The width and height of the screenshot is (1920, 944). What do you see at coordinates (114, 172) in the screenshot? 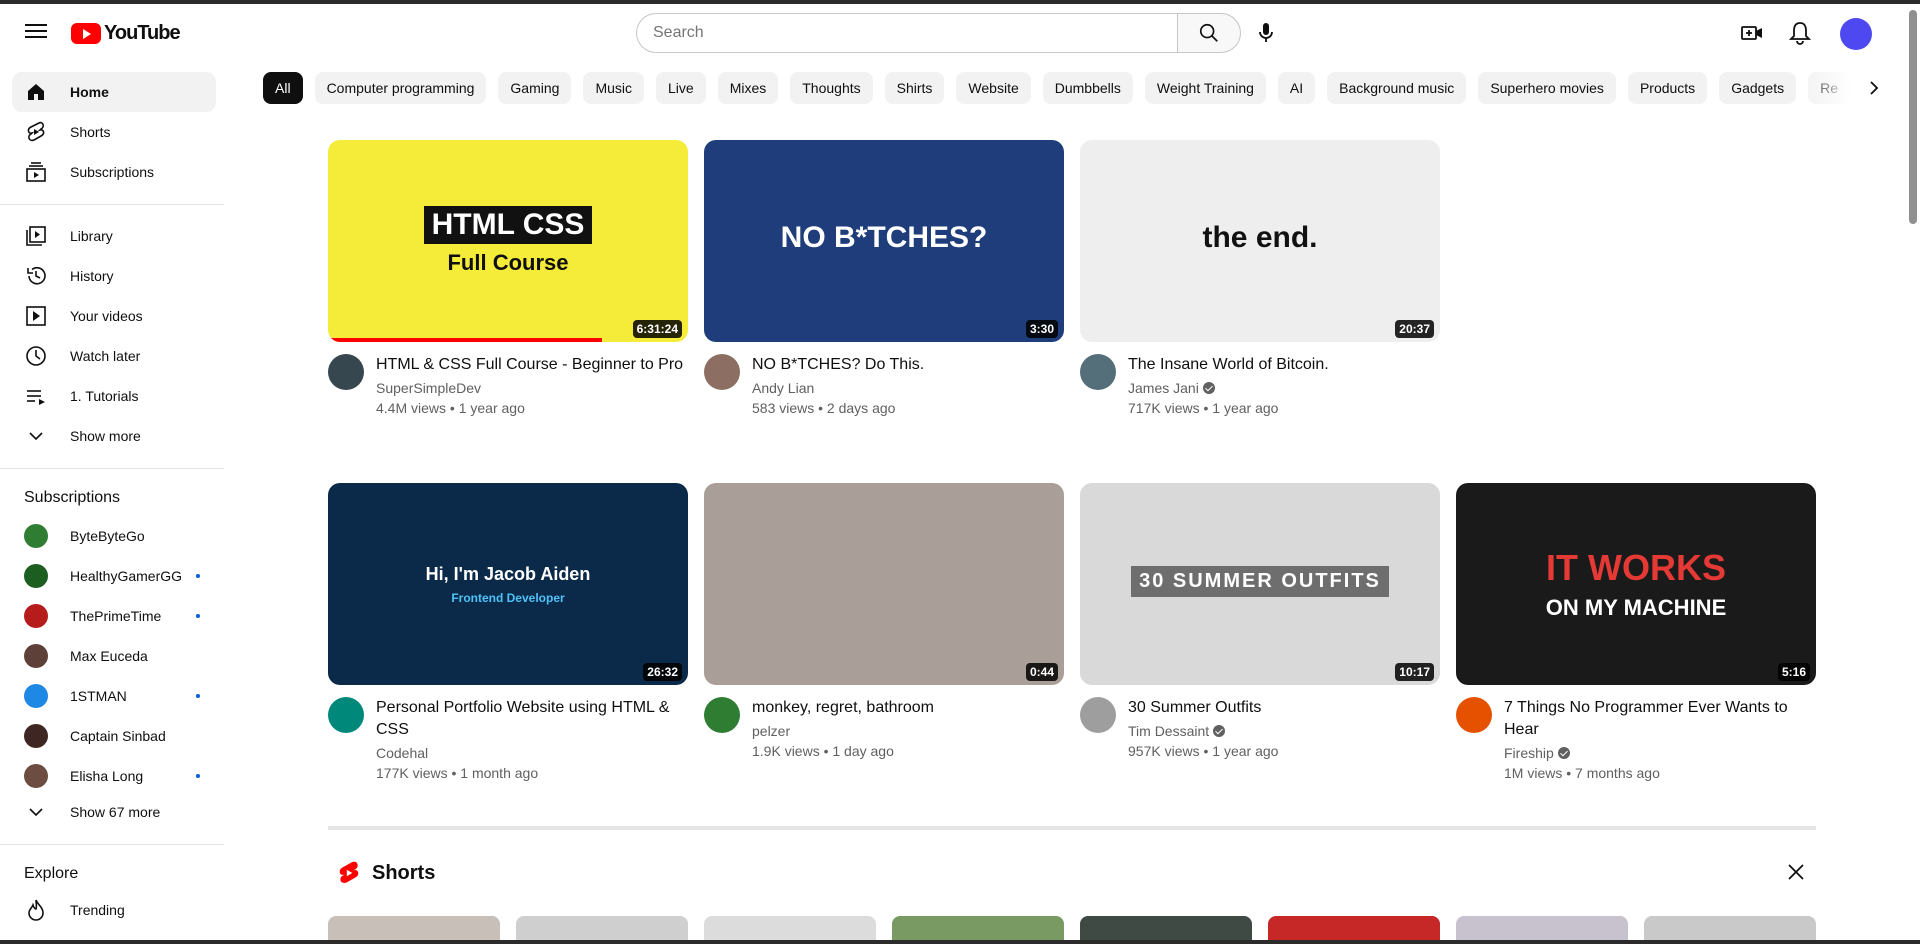
I see `sidebar-item-subscriptions: Subscriptions` at bounding box center [114, 172].